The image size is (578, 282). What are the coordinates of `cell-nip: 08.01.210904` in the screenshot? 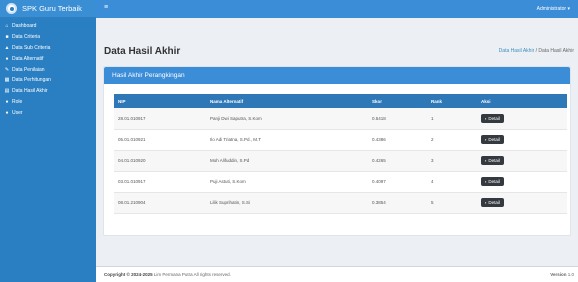 It's located at (132, 202).